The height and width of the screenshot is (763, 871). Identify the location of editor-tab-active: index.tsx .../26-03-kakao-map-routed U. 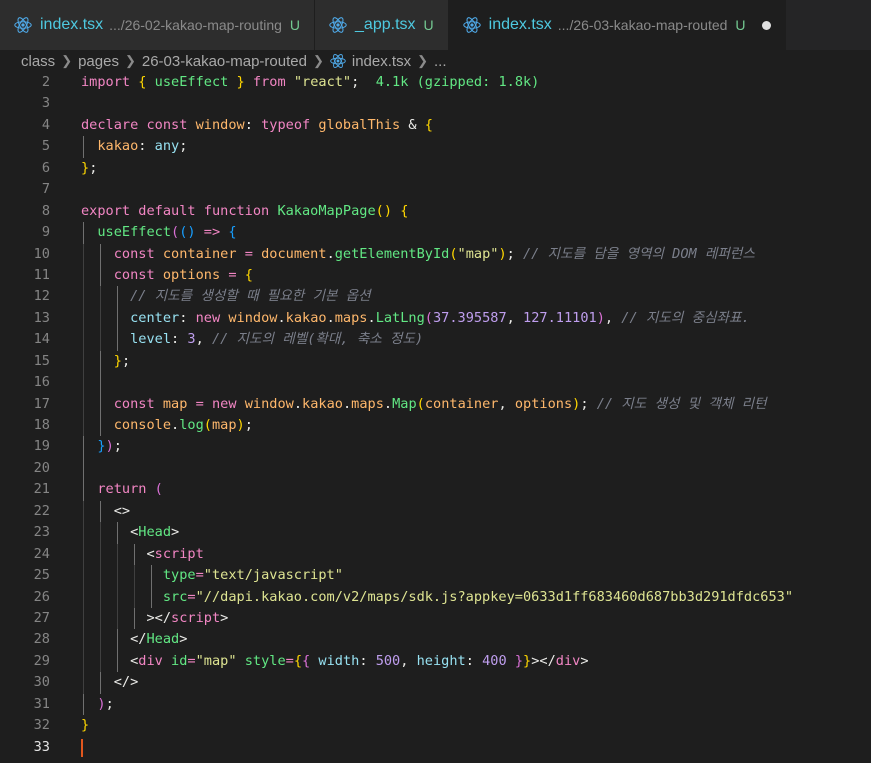
(617, 25).